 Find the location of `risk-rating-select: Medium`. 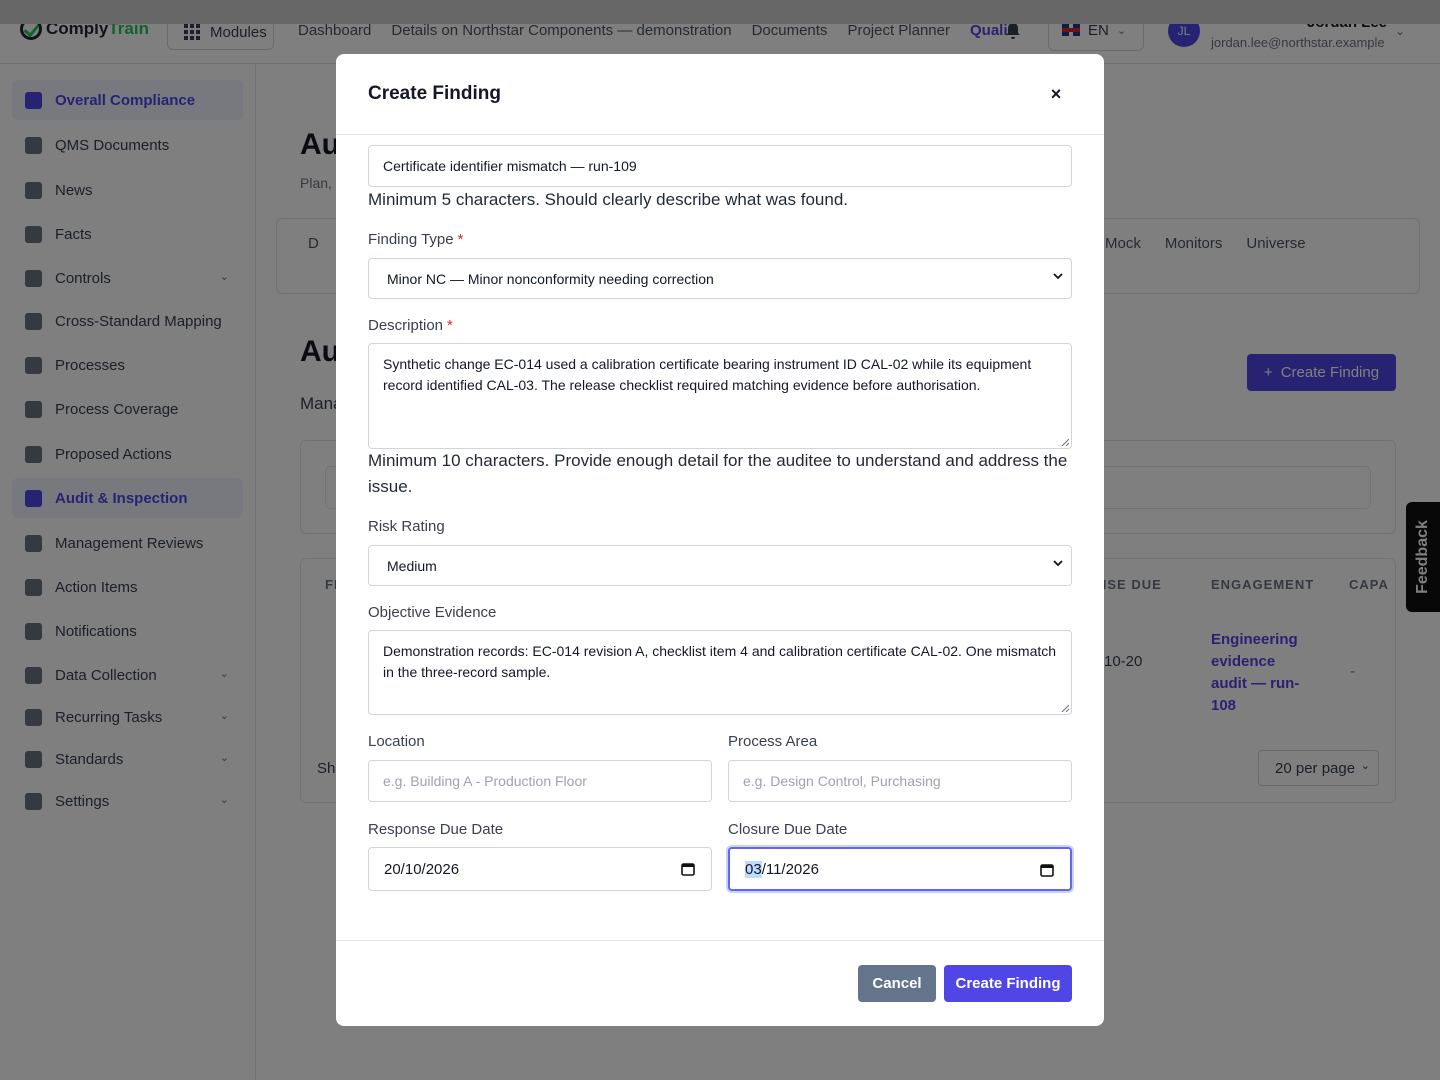

risk-rating-select: Medium is located at coordinates (720, 565).